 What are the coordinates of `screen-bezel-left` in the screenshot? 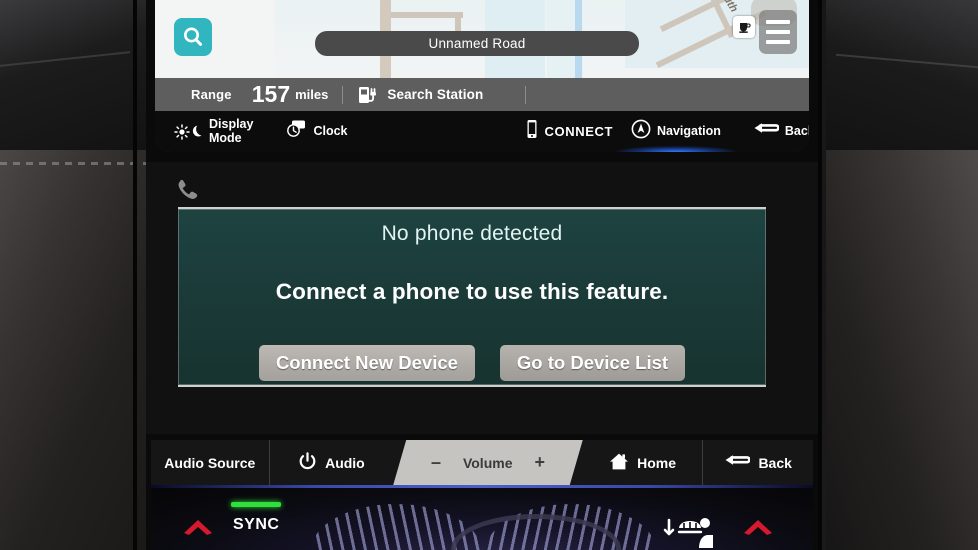 It's located at (135, 275).